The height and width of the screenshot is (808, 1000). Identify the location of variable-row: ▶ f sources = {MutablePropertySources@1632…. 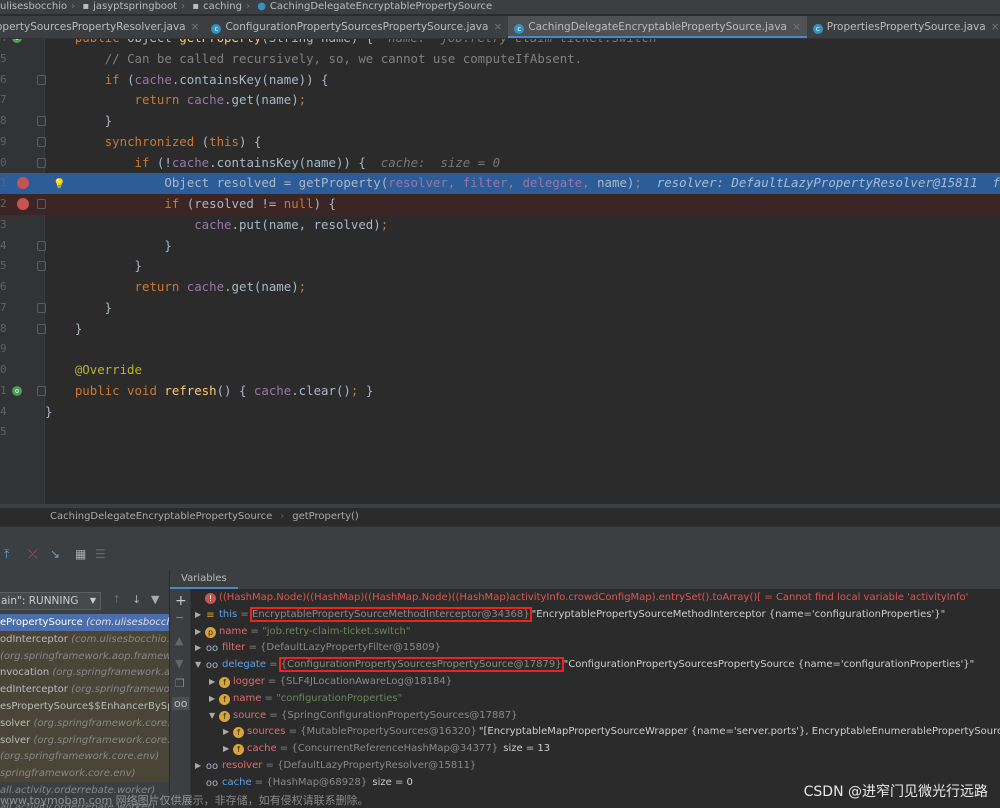
(611, 731).